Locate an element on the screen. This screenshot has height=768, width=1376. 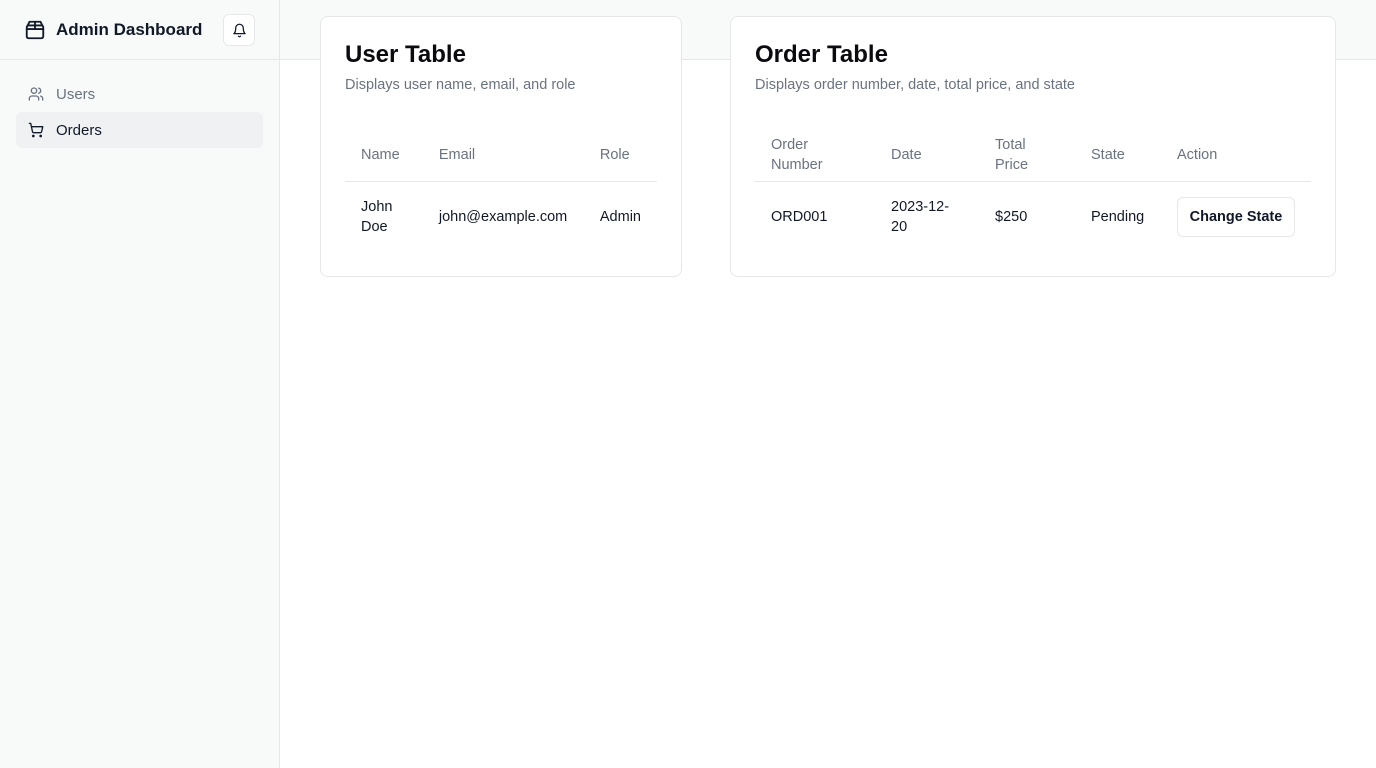
cell-email: john@example.com is located at coordinates (503, 217).